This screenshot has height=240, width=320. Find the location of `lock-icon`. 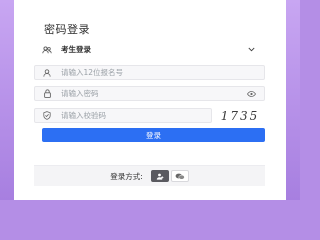

lock-icon is located at coordinates (47, 93).